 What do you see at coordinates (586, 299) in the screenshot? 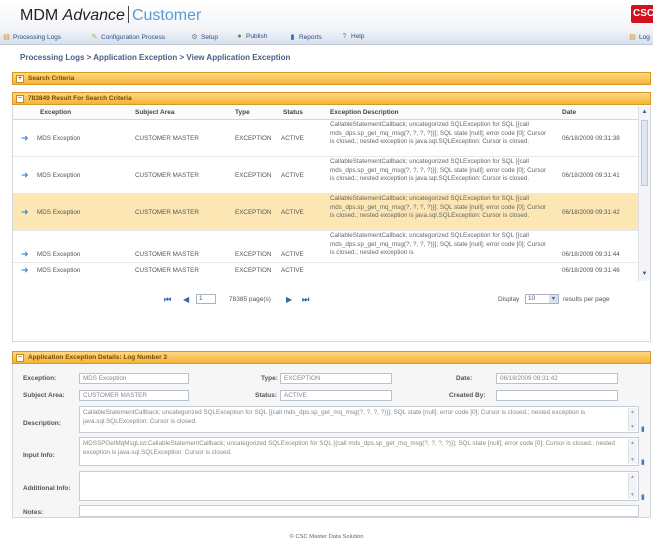
I see `per-page-label: results per page` at bounding box center [586, 299].